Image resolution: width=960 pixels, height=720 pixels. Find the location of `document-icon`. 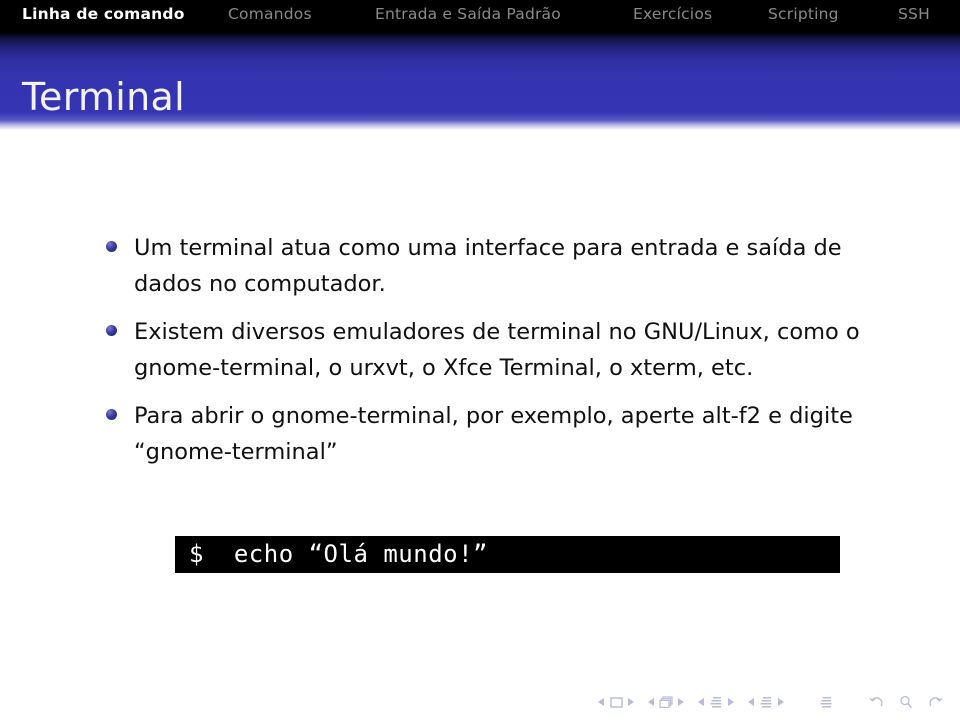

document-icon is located at coordinates (826, 702).